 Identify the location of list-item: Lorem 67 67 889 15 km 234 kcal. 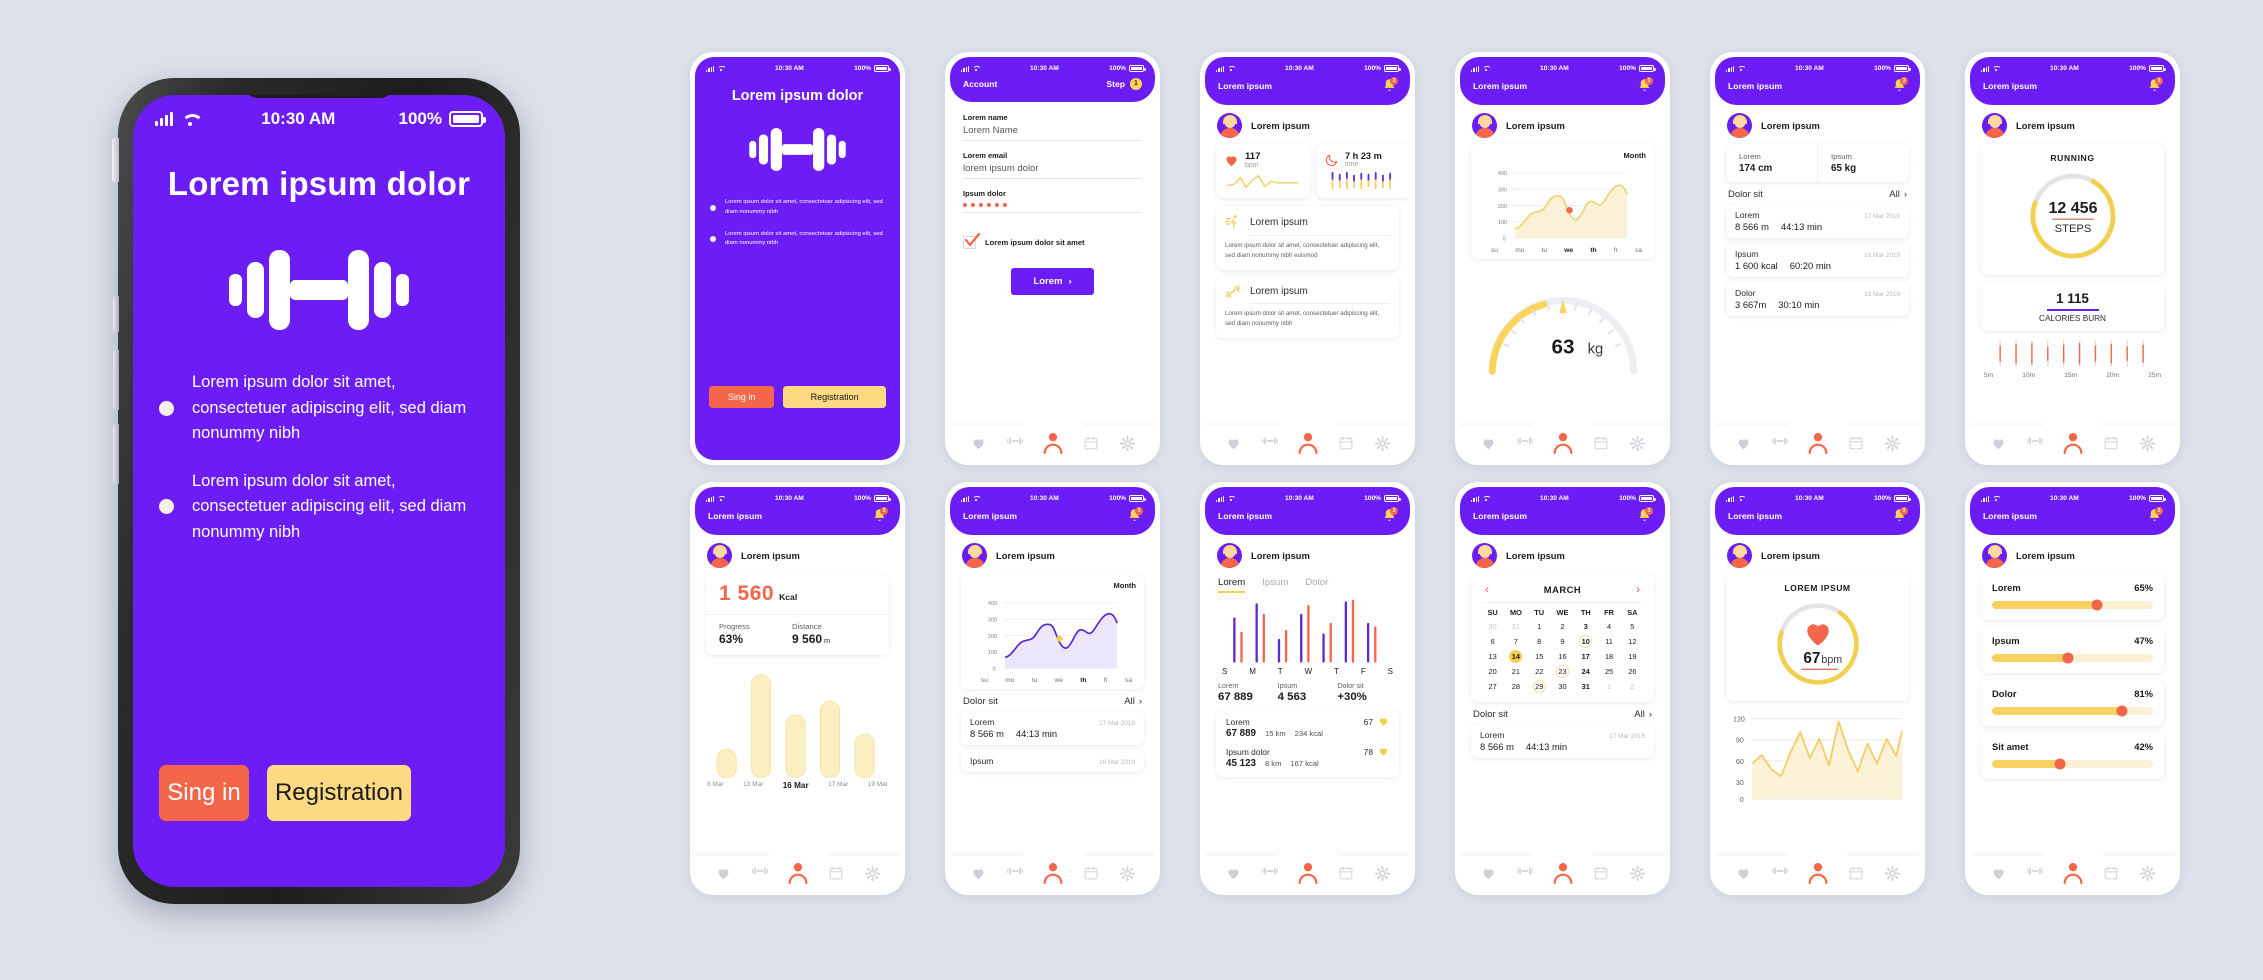
(1307, 727).